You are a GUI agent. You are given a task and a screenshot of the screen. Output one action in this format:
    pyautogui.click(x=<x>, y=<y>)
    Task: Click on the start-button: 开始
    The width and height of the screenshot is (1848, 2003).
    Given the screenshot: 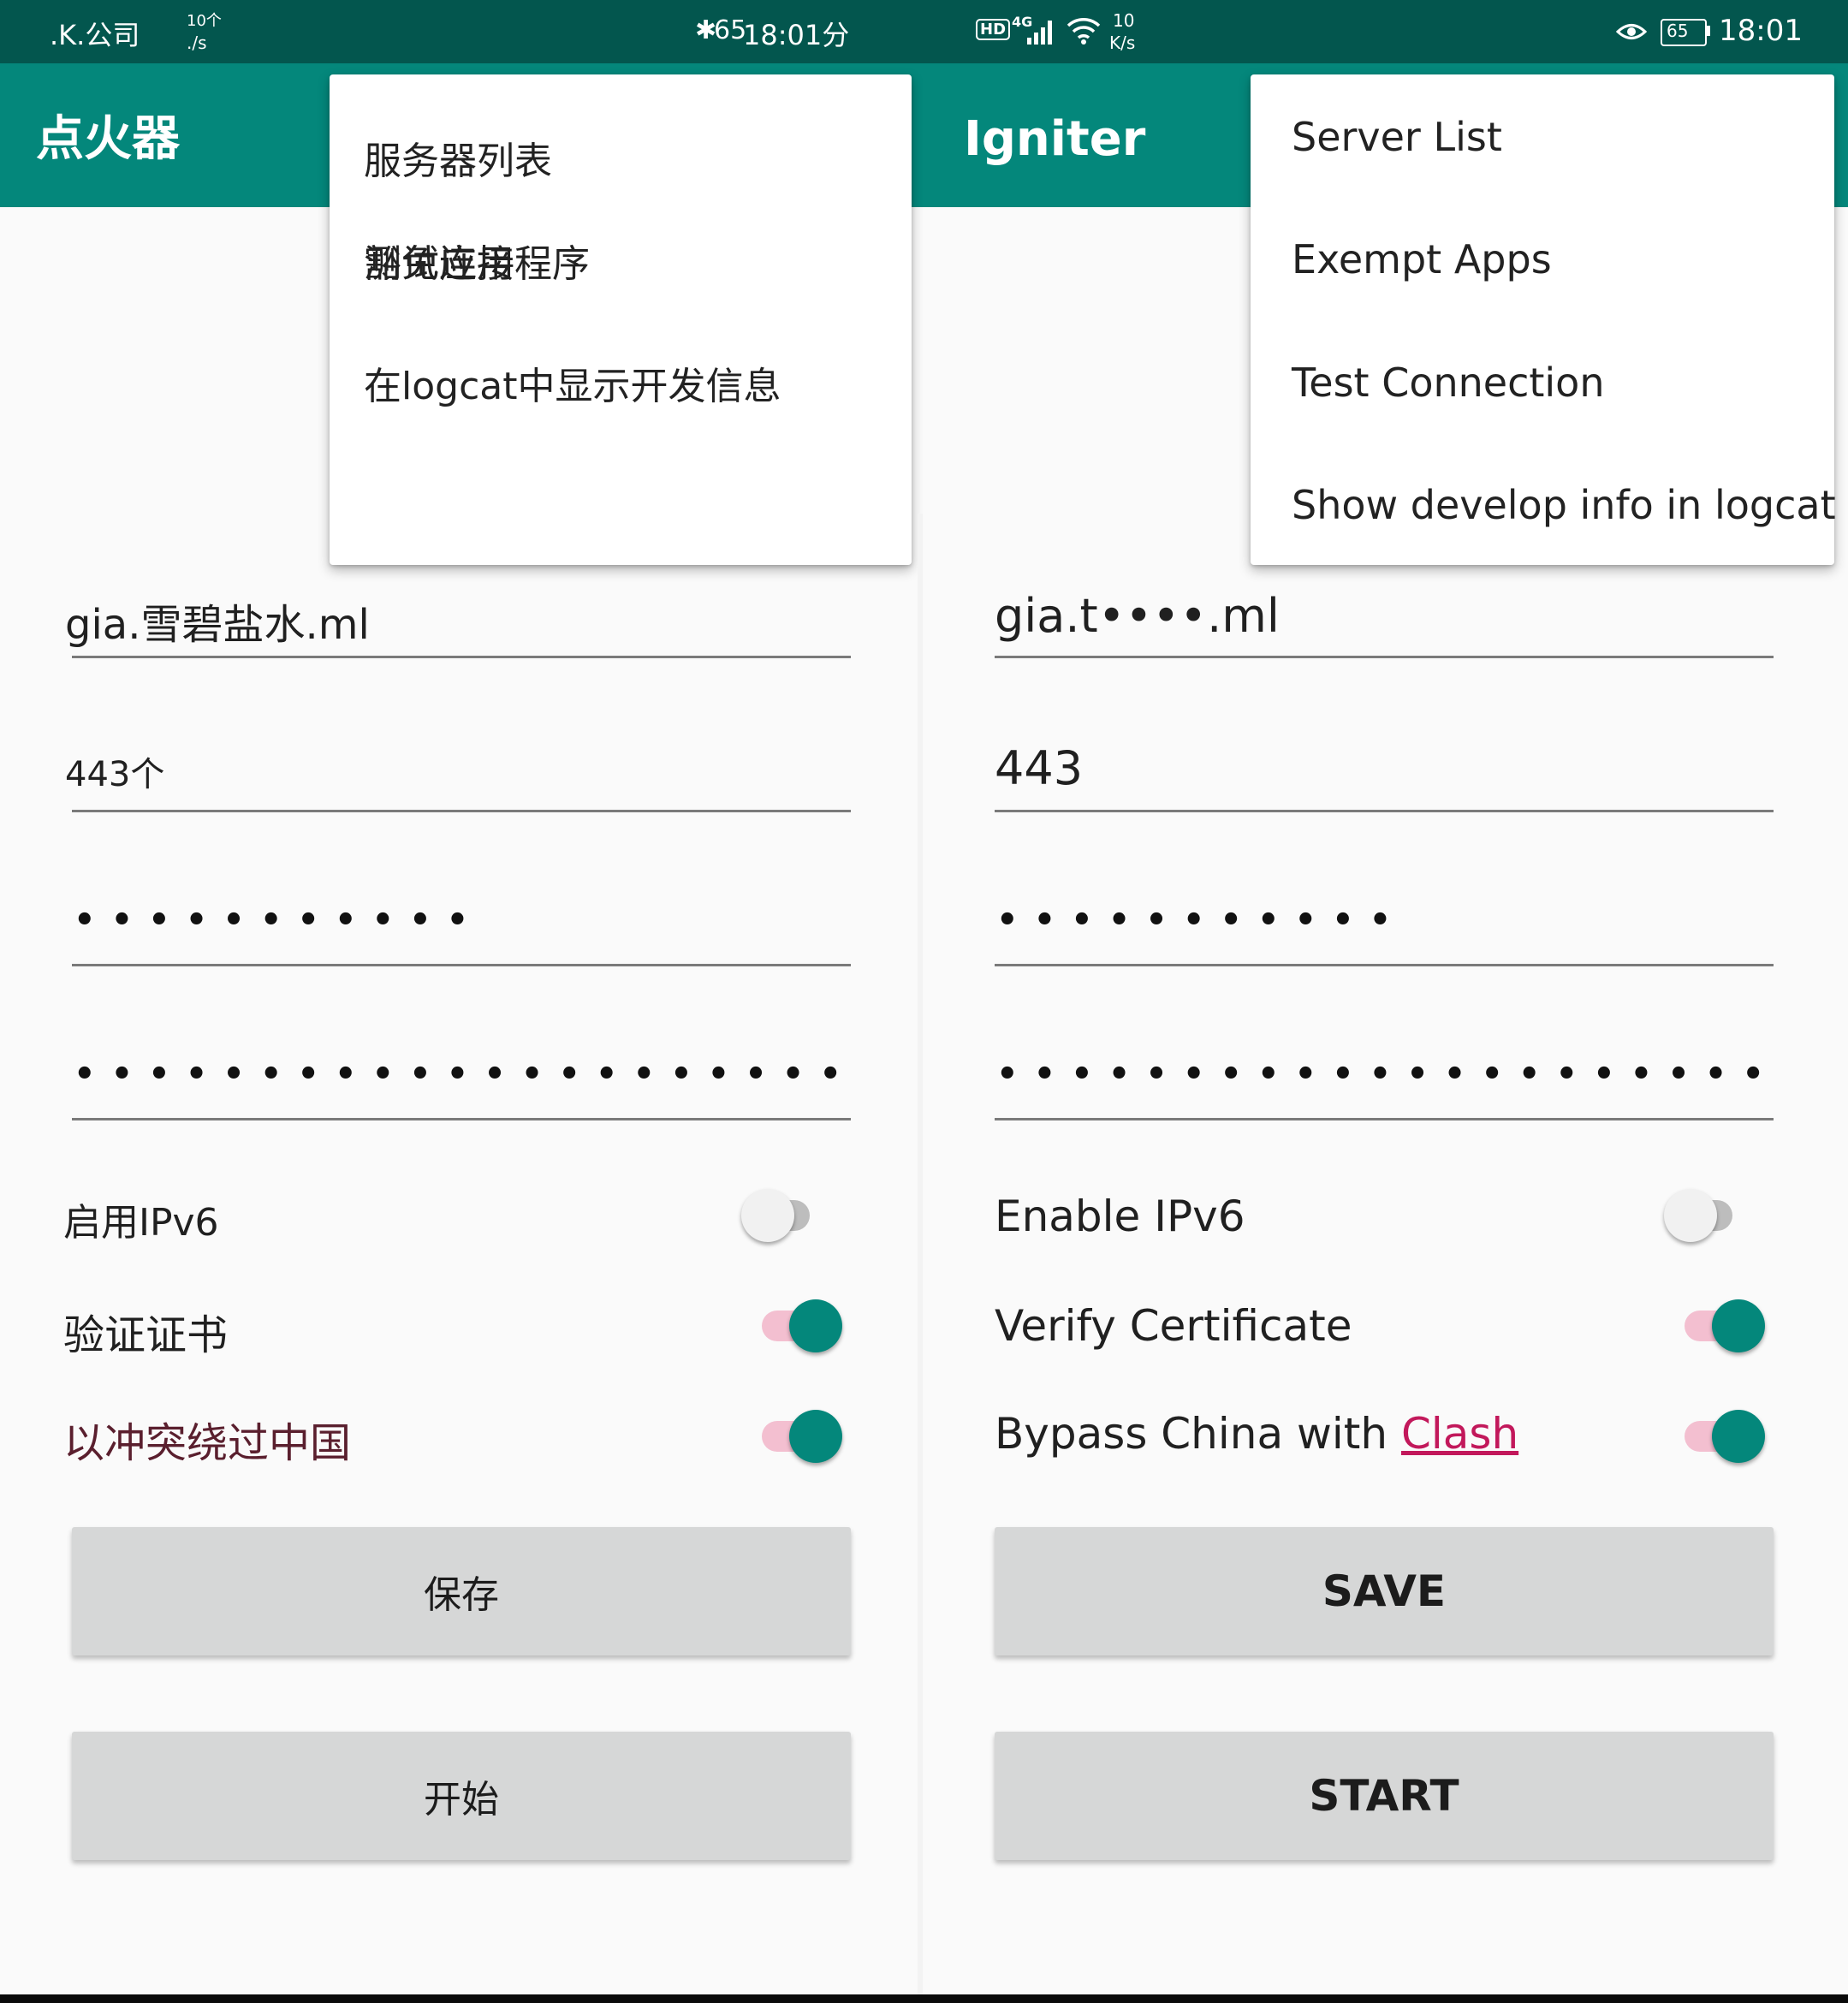 What is the action you would take?
    pyautogui.click(x=461, y=1796)
    